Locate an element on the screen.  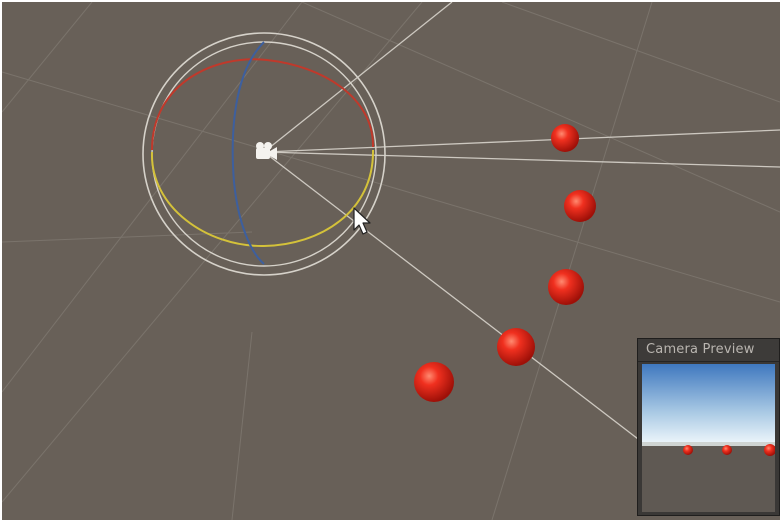
gizmo-y-ring is located at coordinates (262, 198).